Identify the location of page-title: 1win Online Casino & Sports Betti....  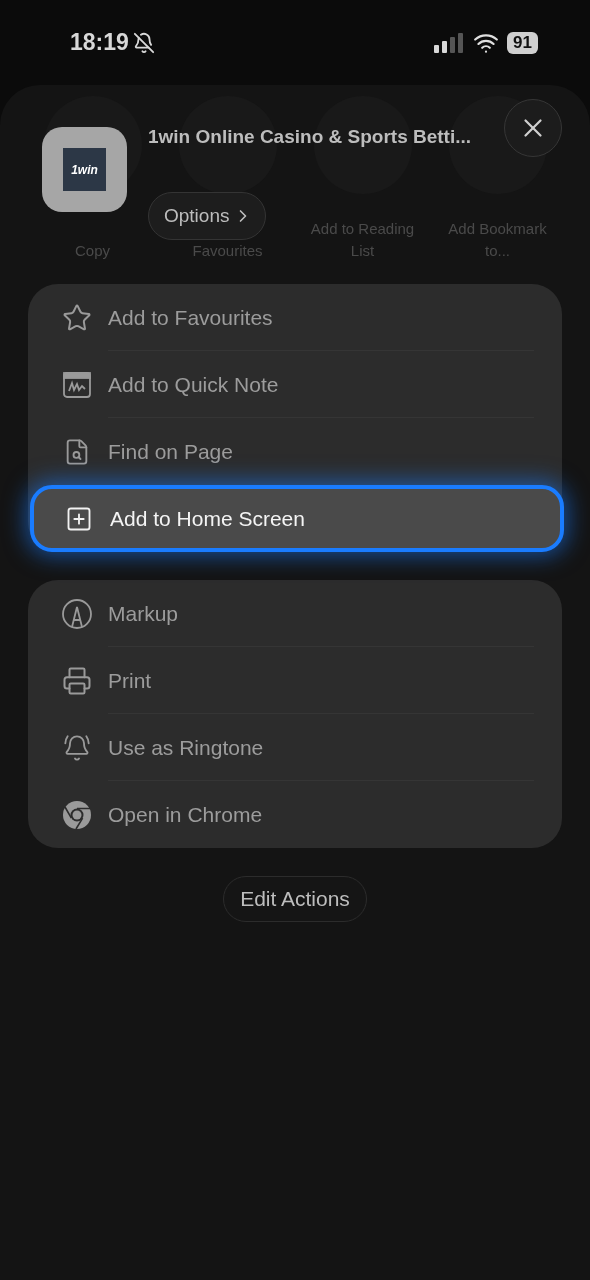
(310, 137).